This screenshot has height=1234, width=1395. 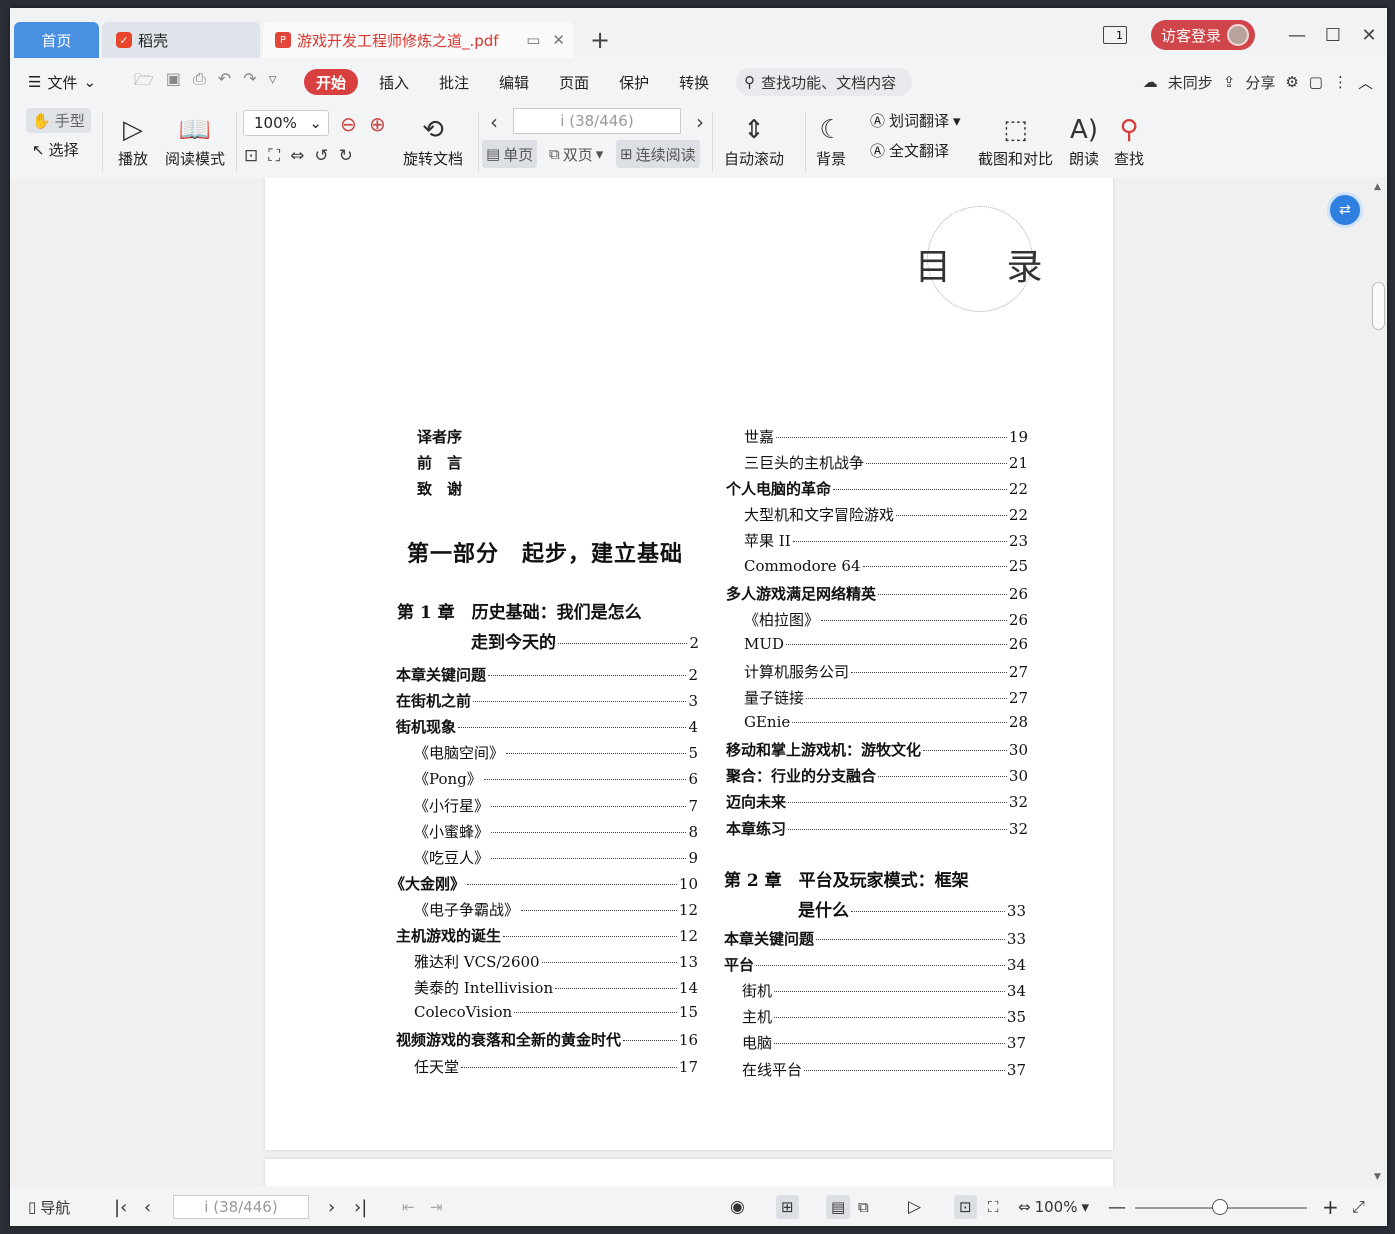 I want to click on toc-entry: 《柏拉图》 26, so click(x=886, y=619).